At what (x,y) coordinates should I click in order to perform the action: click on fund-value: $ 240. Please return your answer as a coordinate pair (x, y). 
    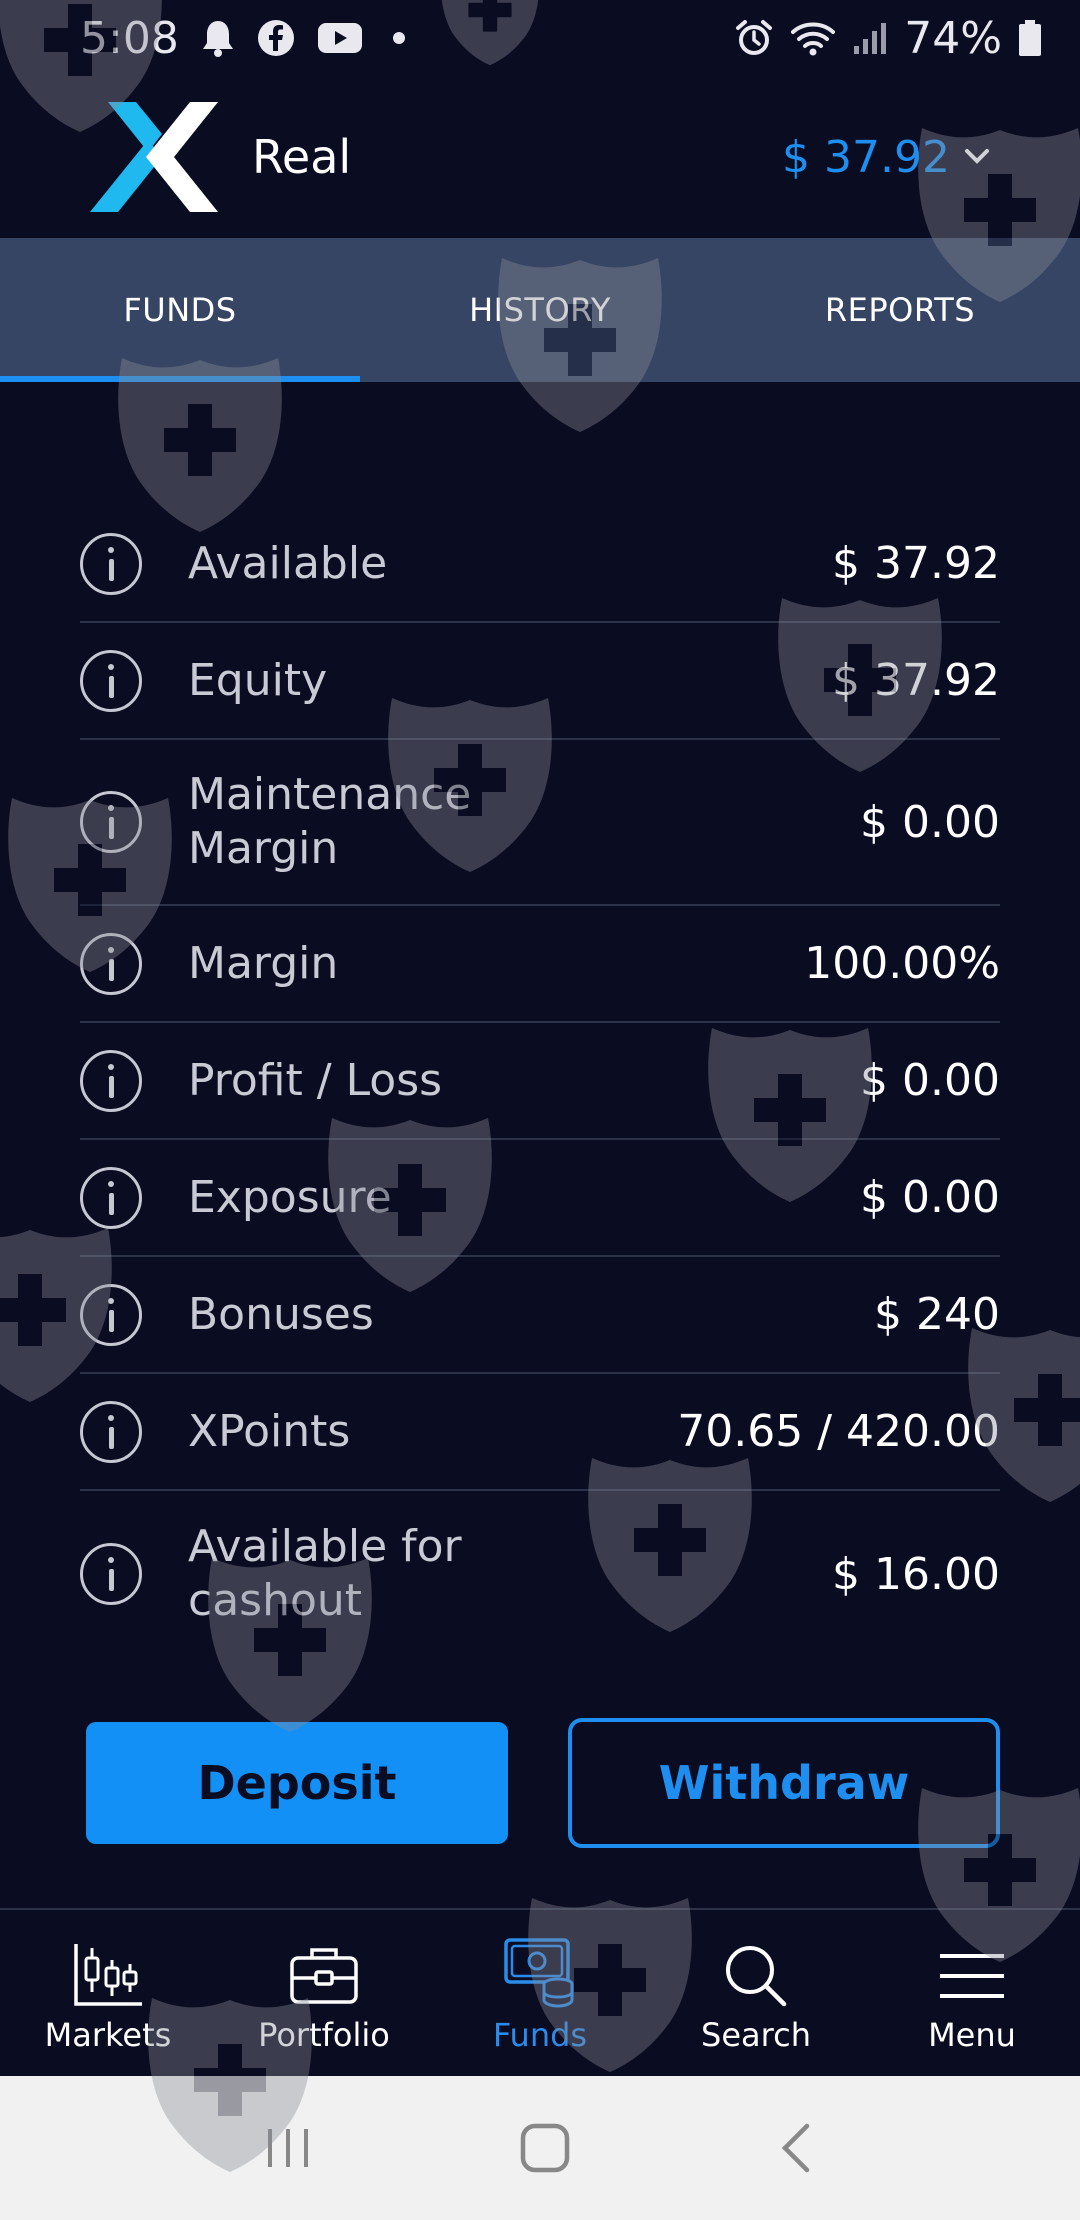
    Looking at the image, I should click on (937, 1314).